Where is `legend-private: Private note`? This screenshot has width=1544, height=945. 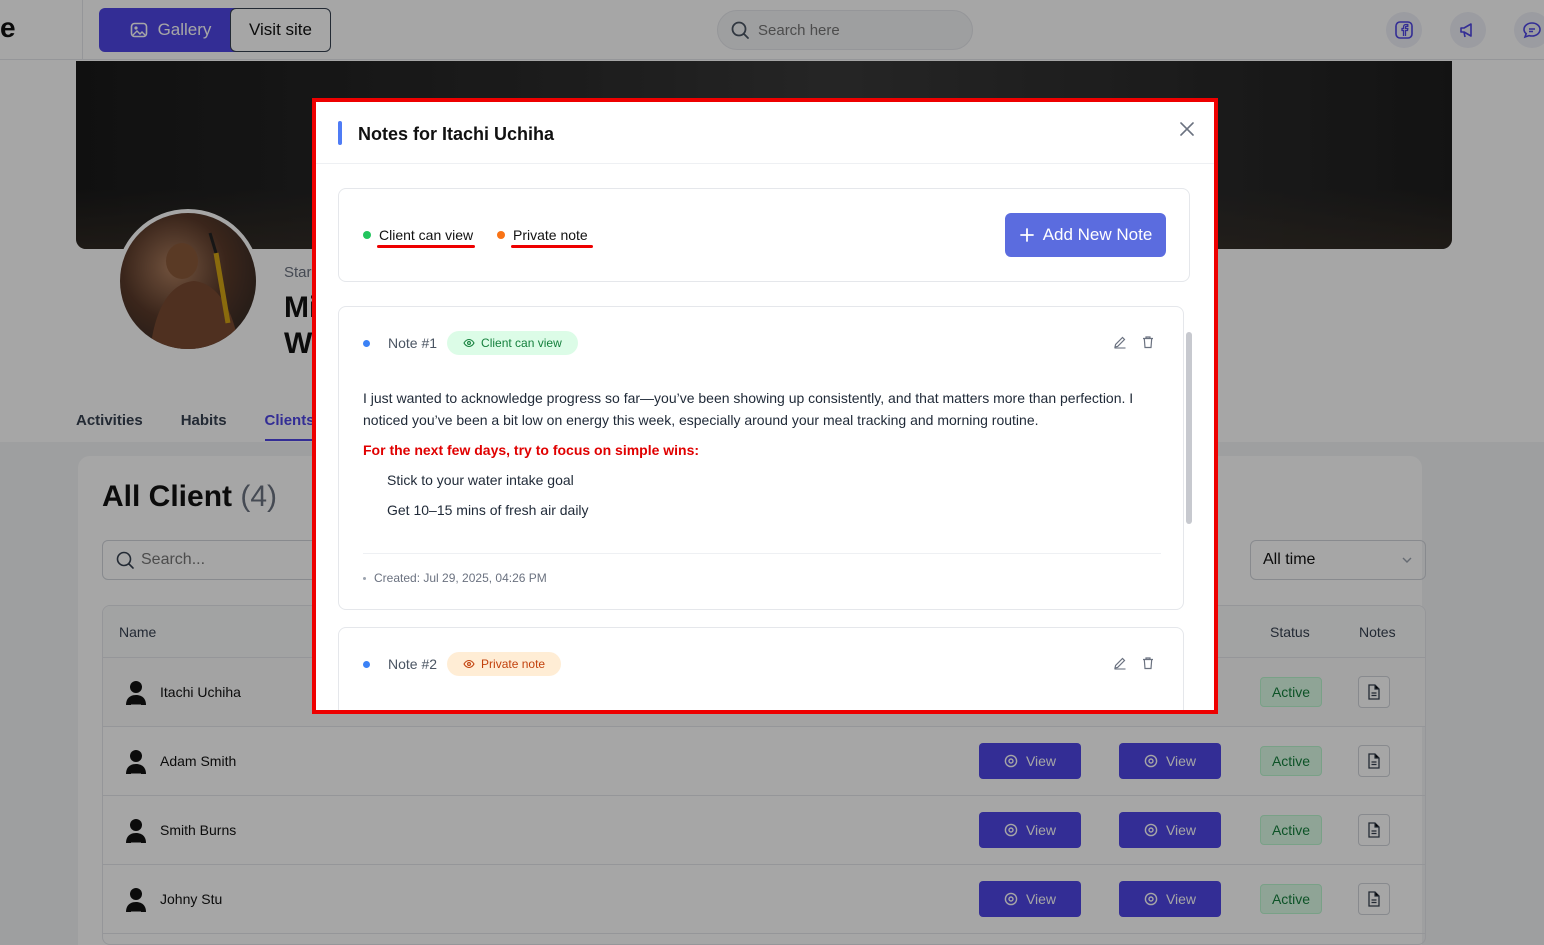
legend-private: Private note is located at coordinates (542, 235).